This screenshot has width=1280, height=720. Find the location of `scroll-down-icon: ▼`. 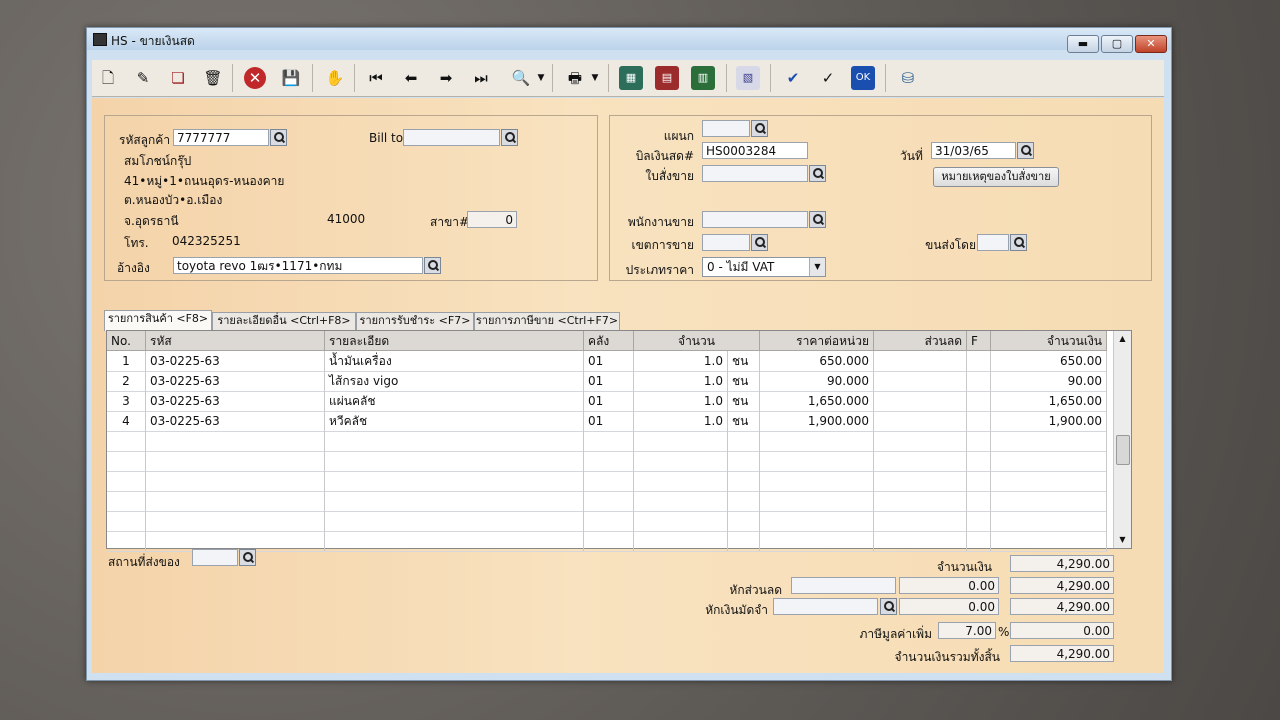

scroll-down-icon: ▼ is located at coordinates (1122, 540).